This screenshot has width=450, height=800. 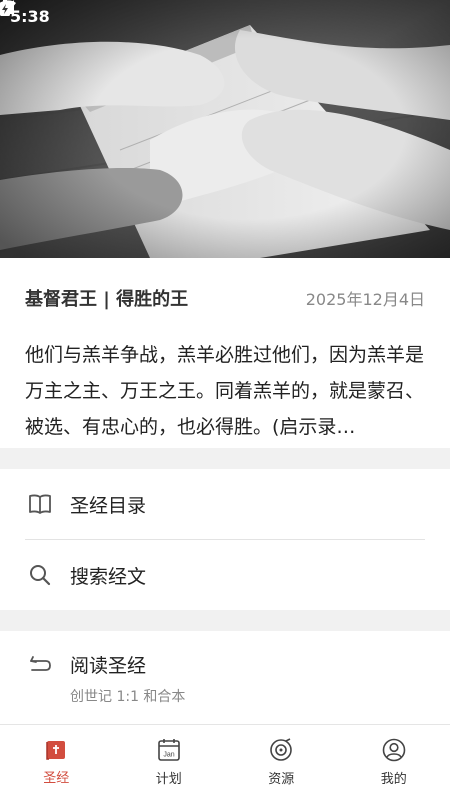 What do you see at coordinates (168, 779) in the screenshot?
I see `nav-label-plan: 计划` at bounding box center [168, 779].